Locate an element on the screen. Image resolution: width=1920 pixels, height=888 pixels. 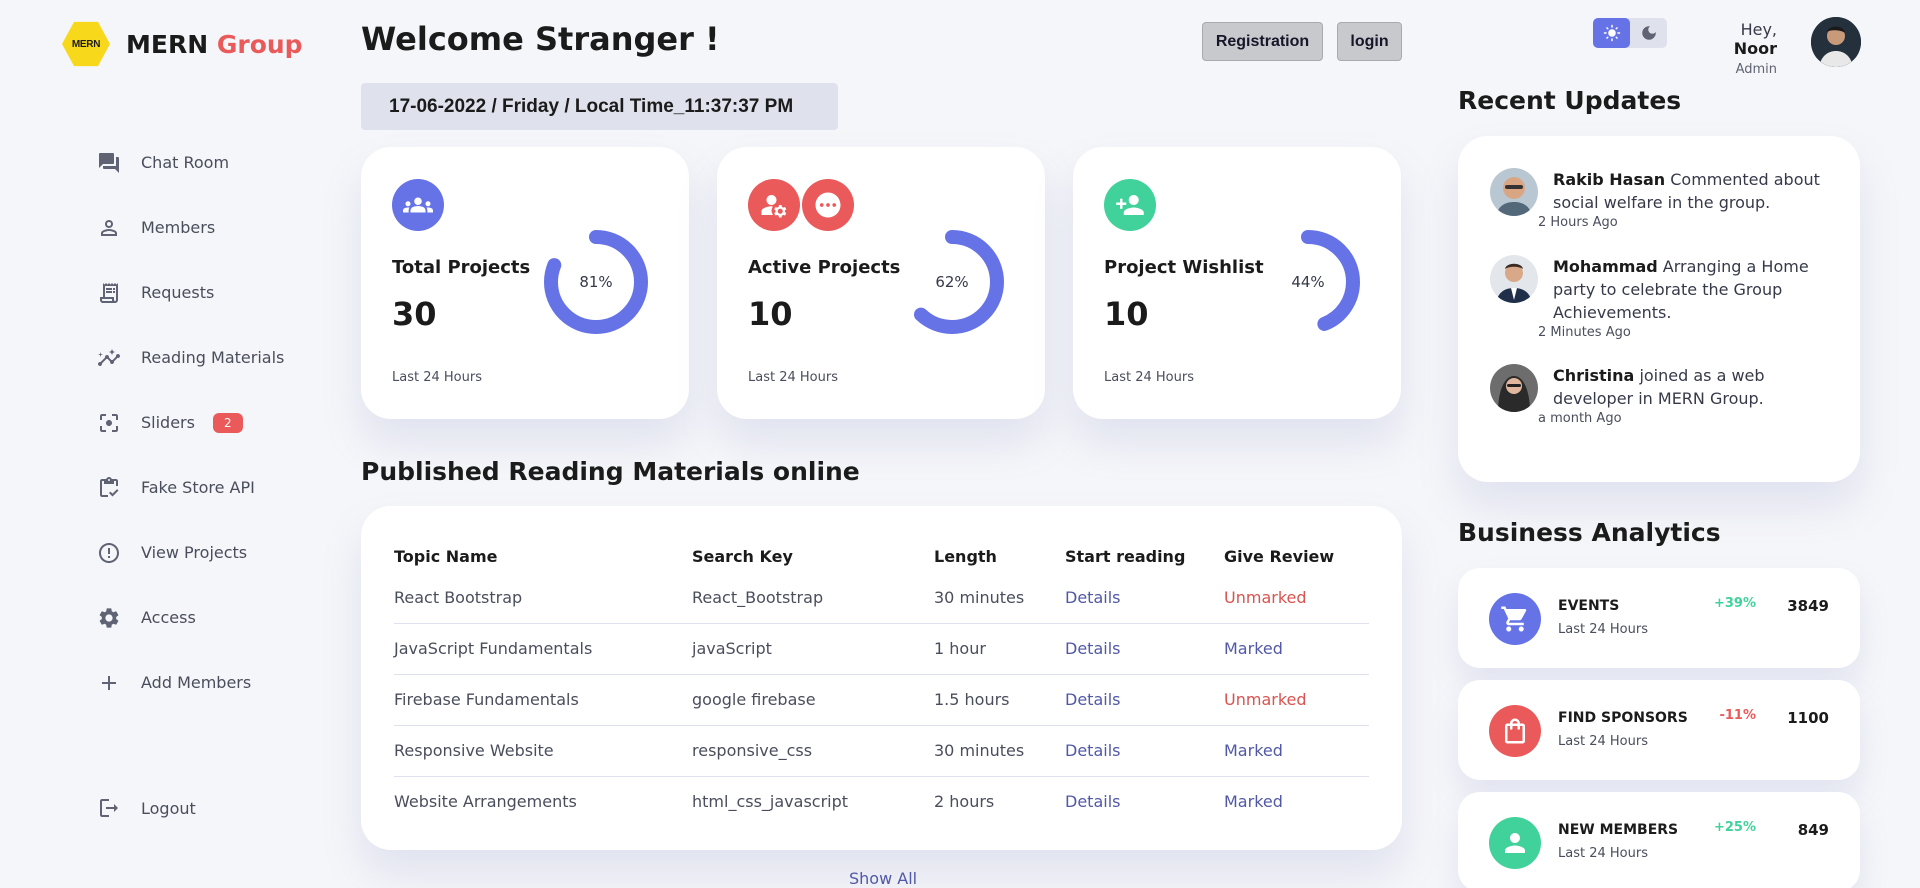
topic-cell: React Bootstrap is located at coordinates (543, 598).